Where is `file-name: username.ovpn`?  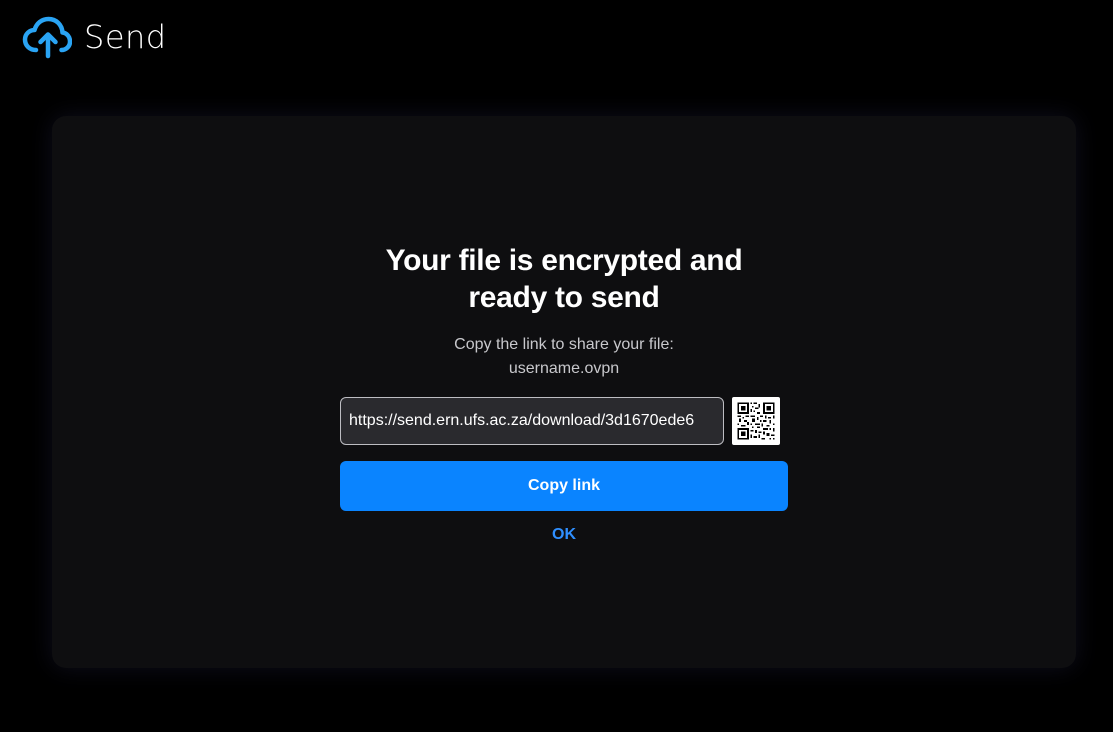 file-name: username.ovpn is located at coordinates (564, 368).